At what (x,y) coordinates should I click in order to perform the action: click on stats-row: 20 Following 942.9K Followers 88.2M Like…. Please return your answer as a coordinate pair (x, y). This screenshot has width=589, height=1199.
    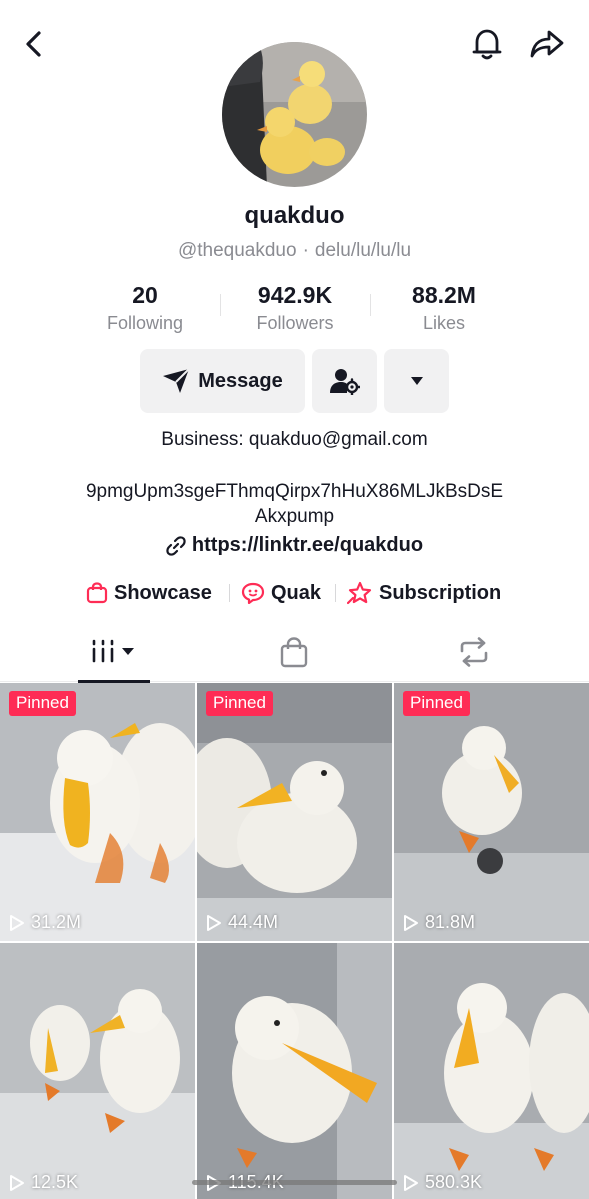
    Looking at the image, I should click on (294, 310).